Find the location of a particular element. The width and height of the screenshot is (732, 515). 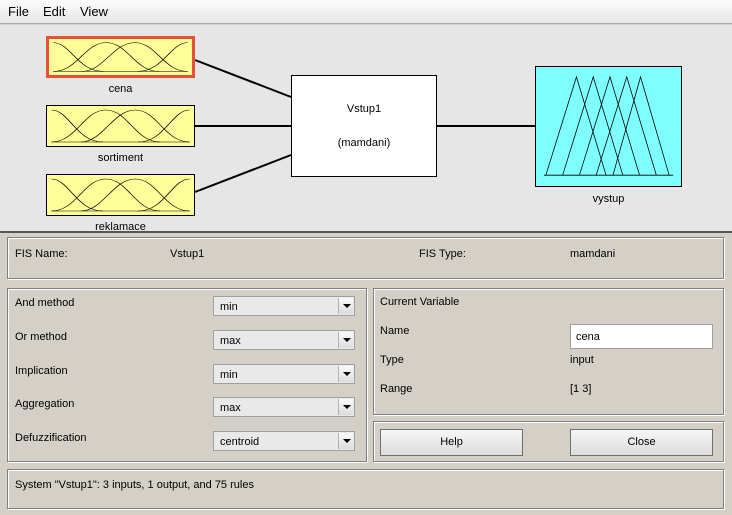

fis-info-panel: FIS Name: Vstup1 FIS Type: mamdani is located at coordinates (365, 258).